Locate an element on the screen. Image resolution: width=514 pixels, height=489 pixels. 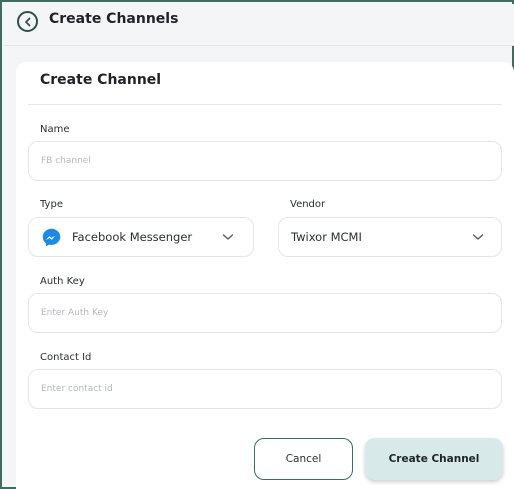
auth-key-input is located at coordinates (265, 313).